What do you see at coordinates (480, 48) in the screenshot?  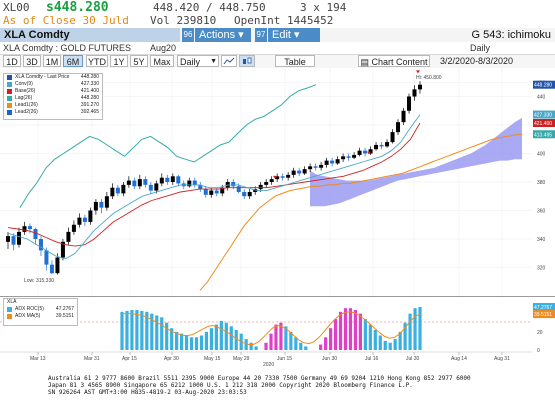 I see `periodicity-label: Daily` at bounding box center [480, 48].